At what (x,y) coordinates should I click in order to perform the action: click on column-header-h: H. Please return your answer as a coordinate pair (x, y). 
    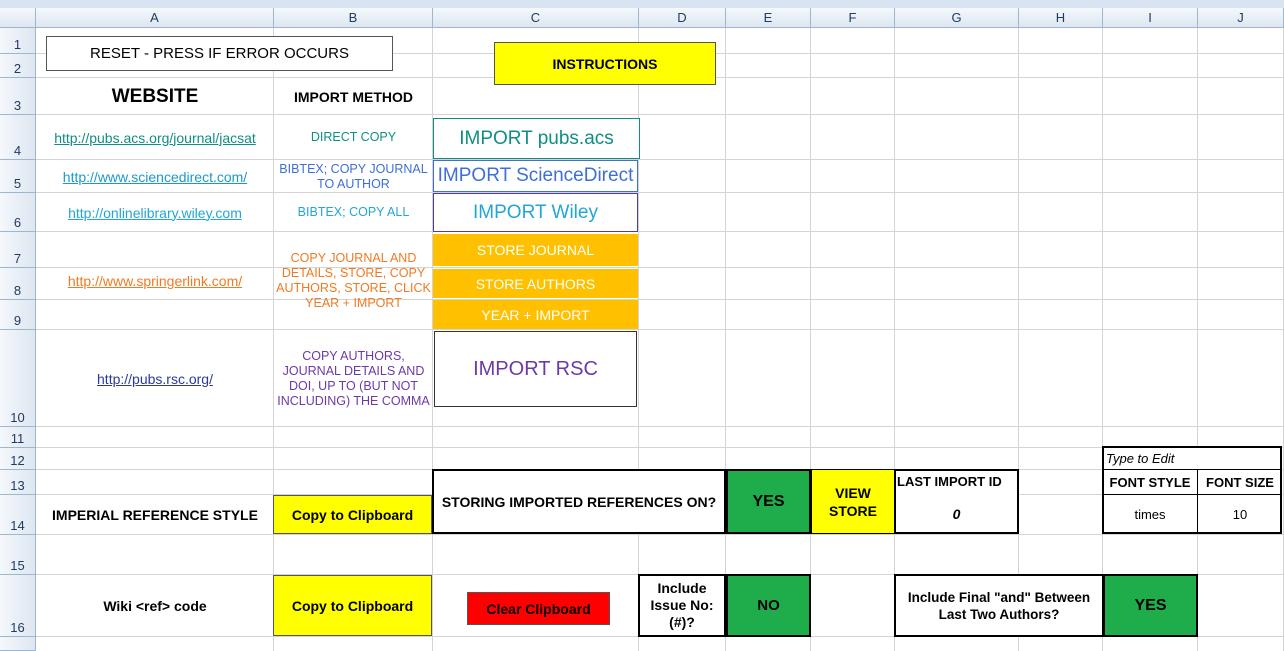
    Looking at the image, I should click on (1061, 18).